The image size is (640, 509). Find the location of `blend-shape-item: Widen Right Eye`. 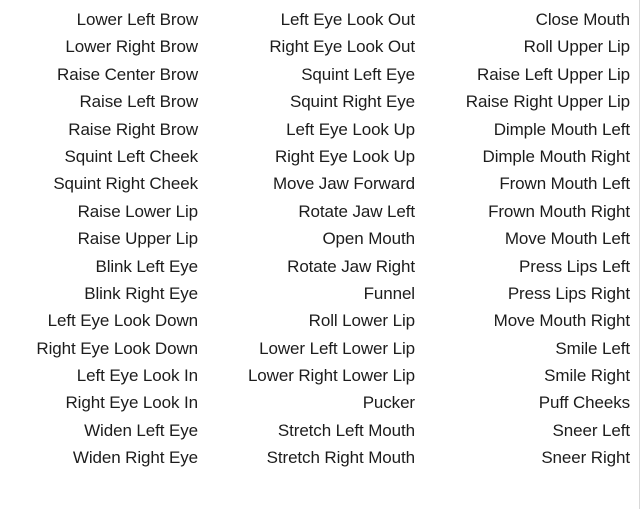

blend-shape-item: Widen Right Eye is located at coordinates (103, 457).